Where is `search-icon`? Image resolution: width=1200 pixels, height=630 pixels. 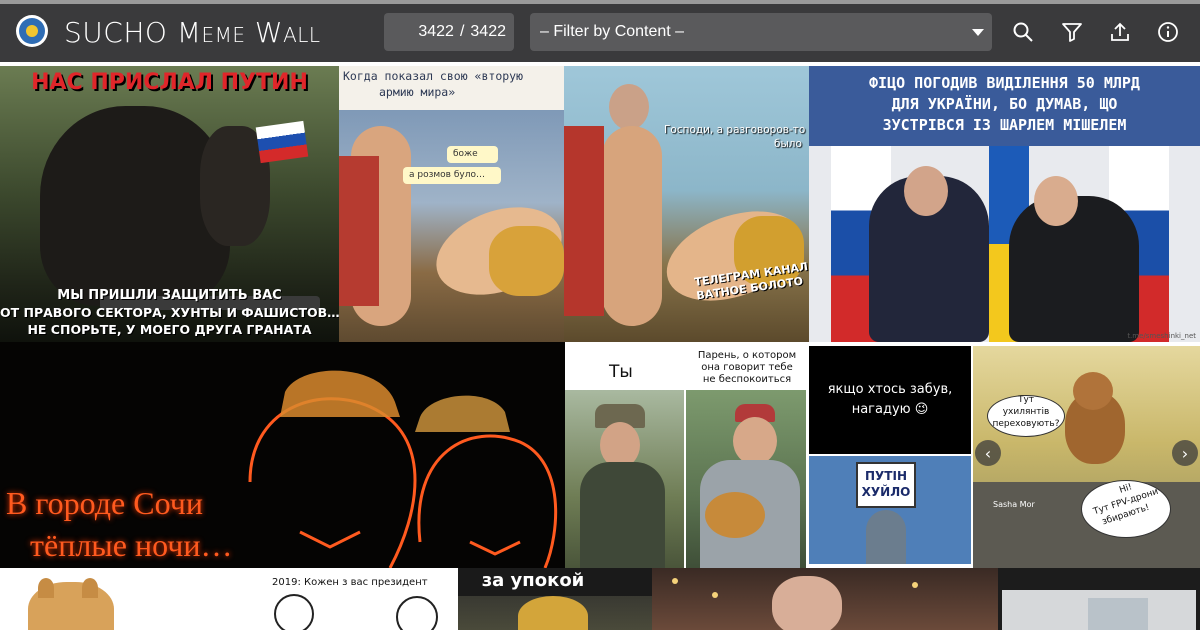 search-icon is located at coordinates (1023, 32).